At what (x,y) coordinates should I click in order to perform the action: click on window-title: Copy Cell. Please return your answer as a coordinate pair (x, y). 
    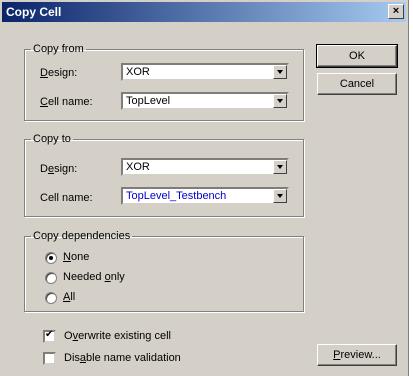
    Looking at the image, I should click on (34, 12).